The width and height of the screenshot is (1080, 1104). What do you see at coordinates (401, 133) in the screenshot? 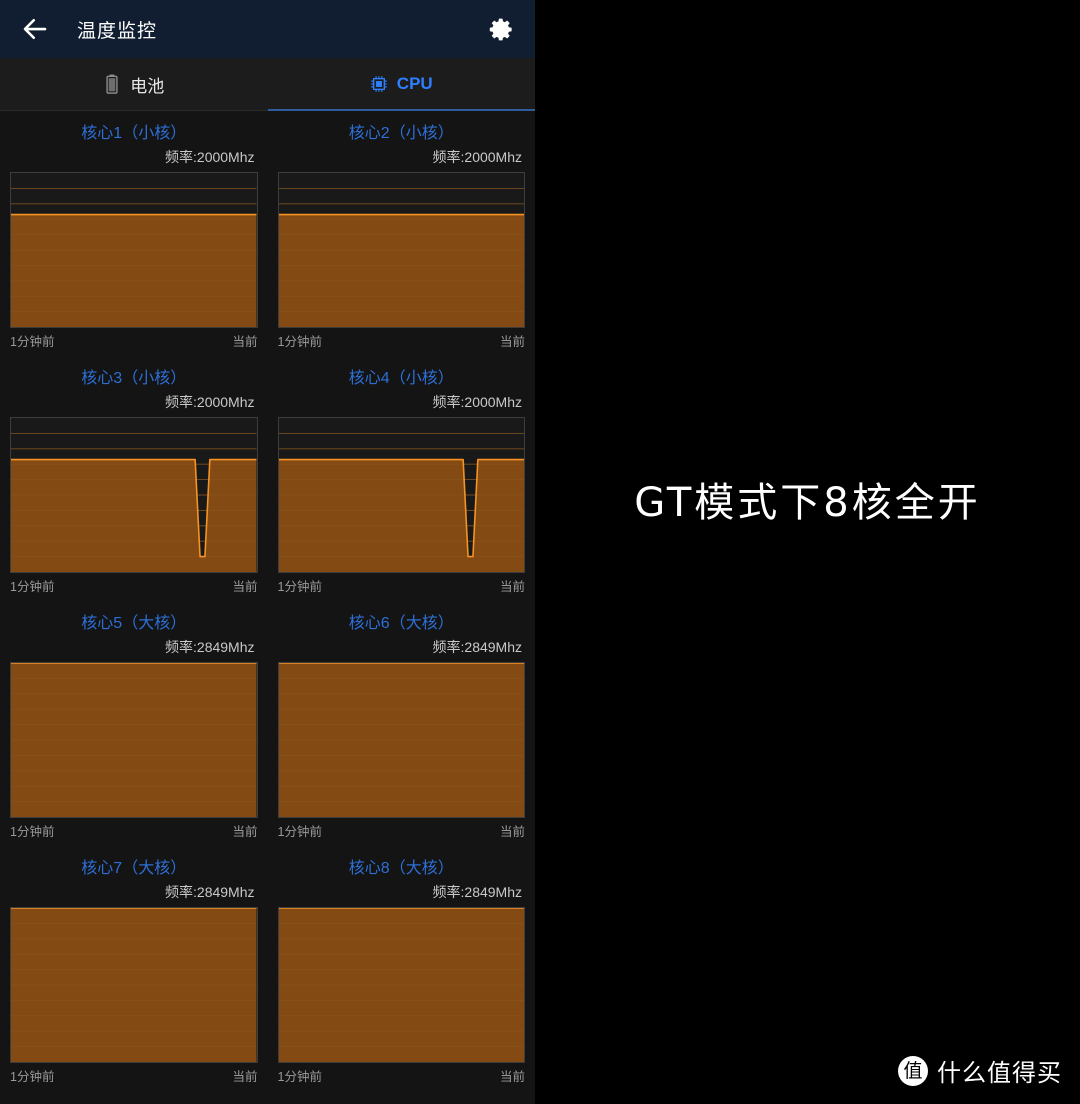
I see `core-title: 核心2（小核）` at bounding box center [401, 133].